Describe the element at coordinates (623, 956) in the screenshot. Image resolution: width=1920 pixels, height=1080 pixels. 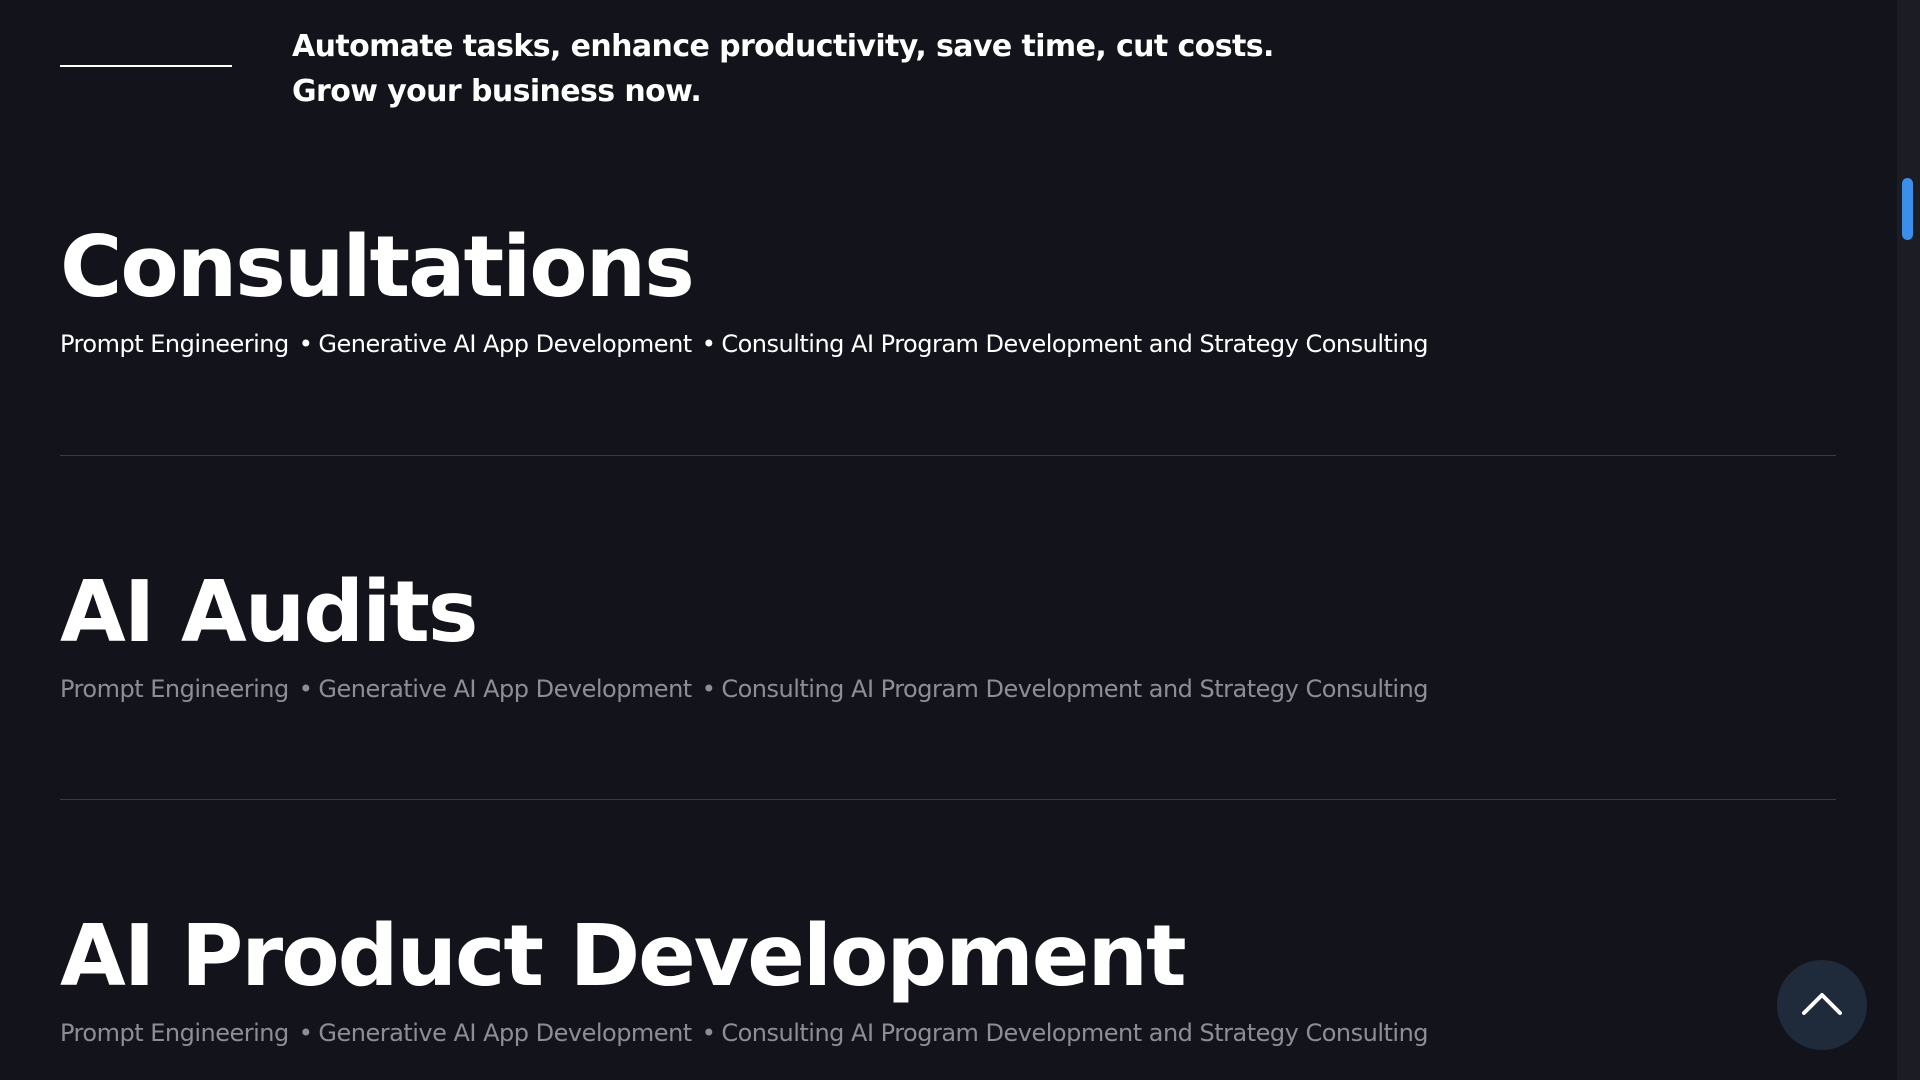
I see `service-title: AI Product Development` at that location.